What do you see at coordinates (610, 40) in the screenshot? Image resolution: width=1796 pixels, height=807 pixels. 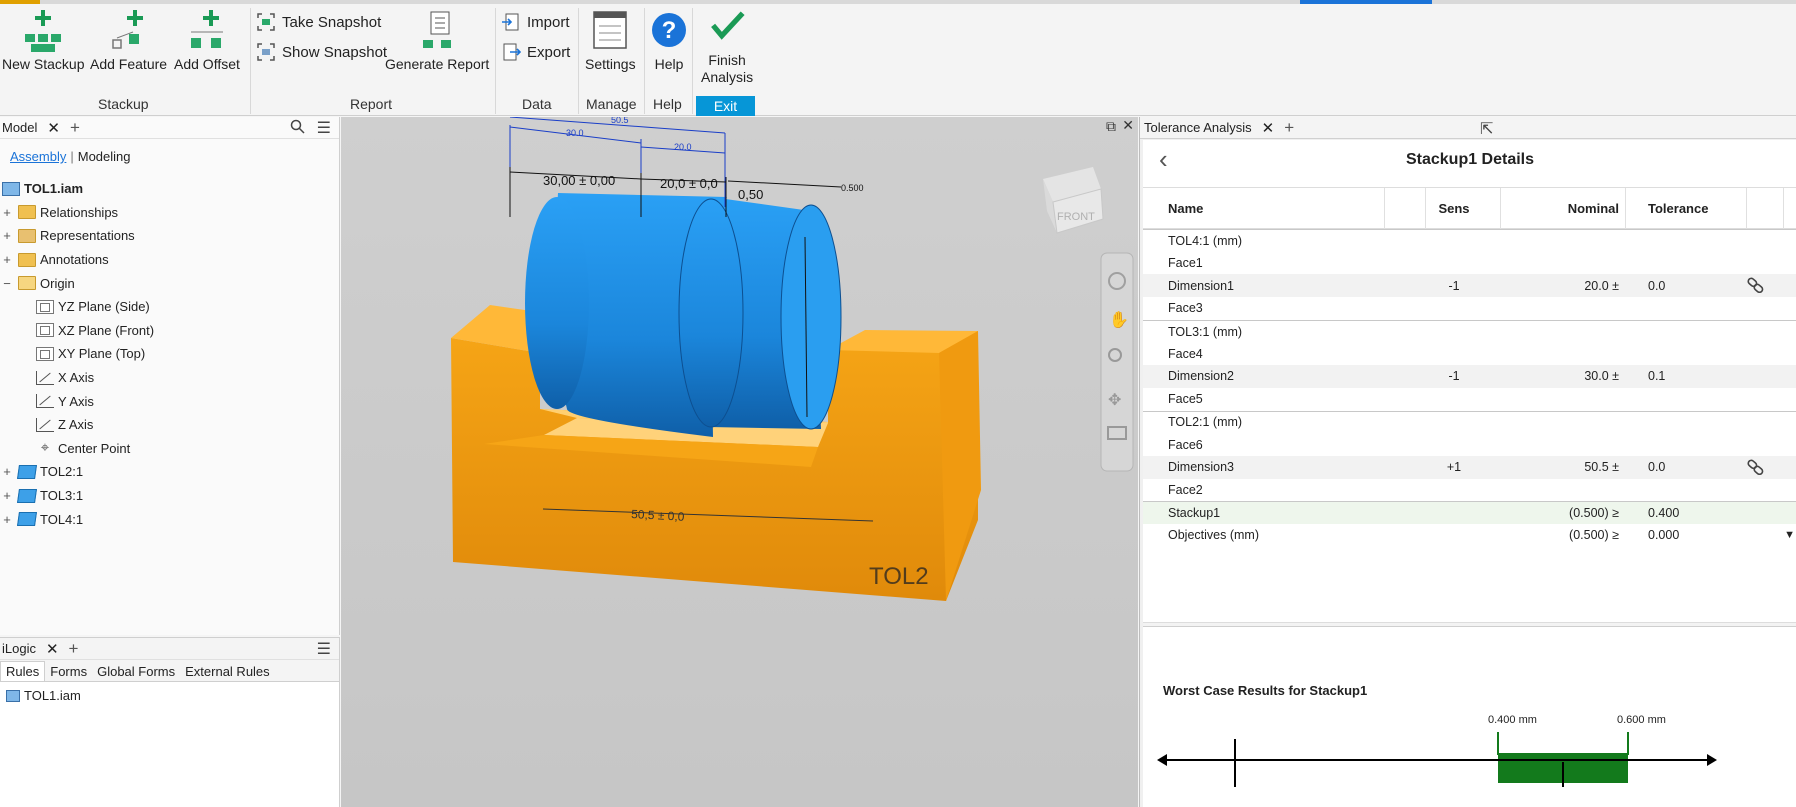 I see `settings-button: Settings` at bounding box center [610, 40].